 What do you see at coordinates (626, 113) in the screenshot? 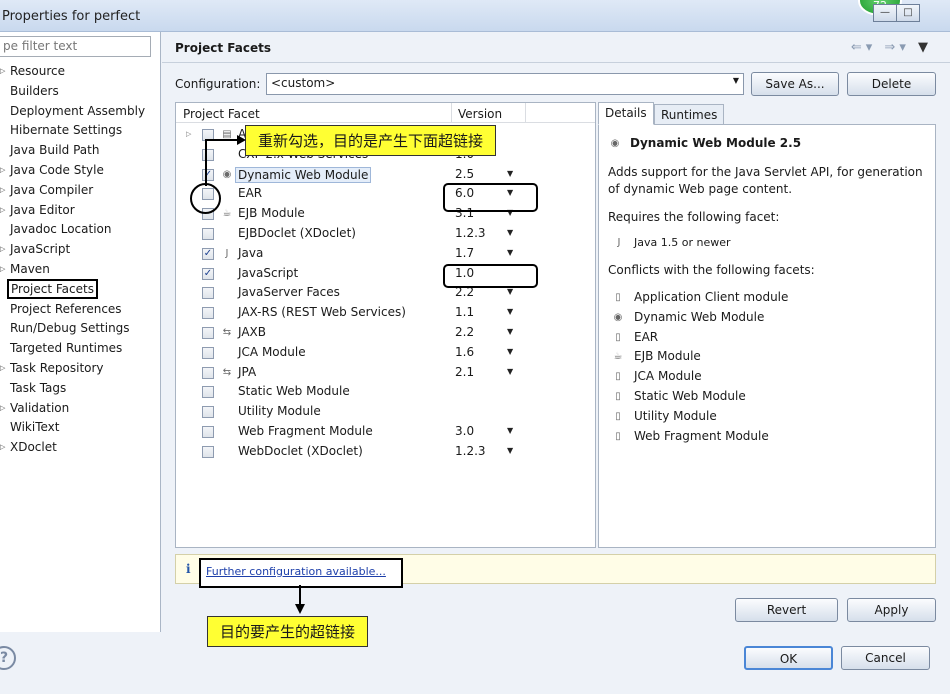
I see `tab-details: Details` at bounding box center [626, 113].